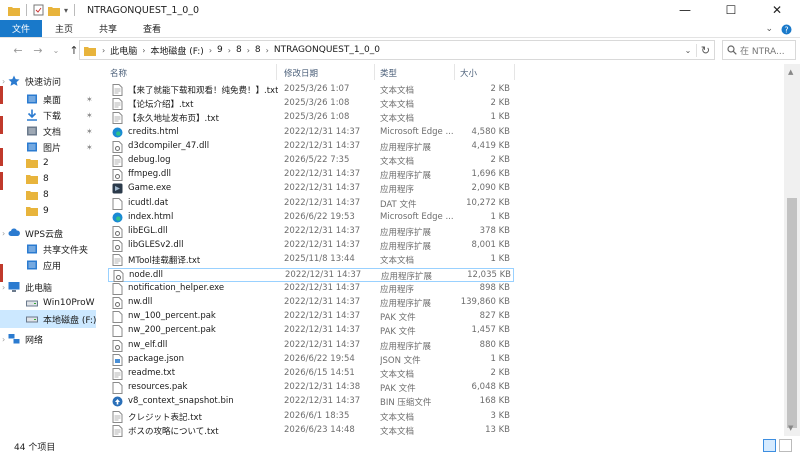 The image size is (800, 456). Describe the element at coordinates (18, 50) in the screenshot. I see `back-arrow-icon: ←` at that location.